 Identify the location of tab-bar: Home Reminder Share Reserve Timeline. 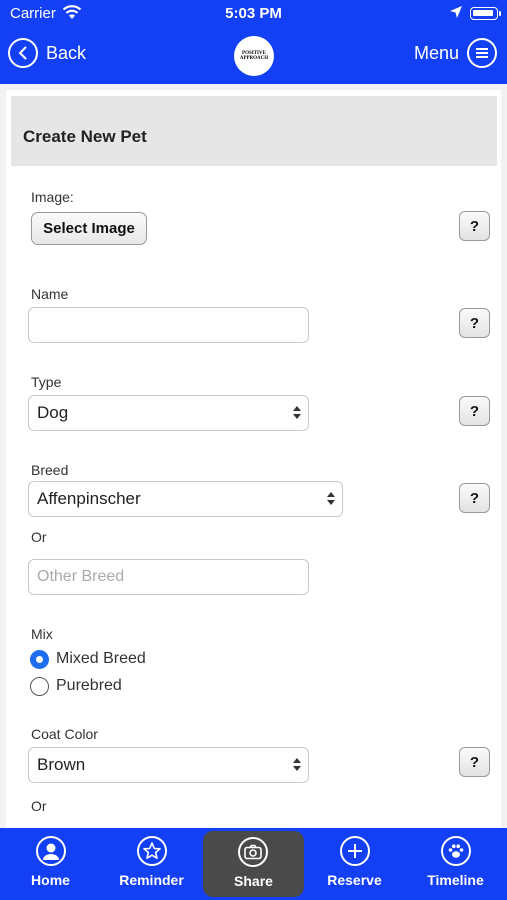
(253, 864).